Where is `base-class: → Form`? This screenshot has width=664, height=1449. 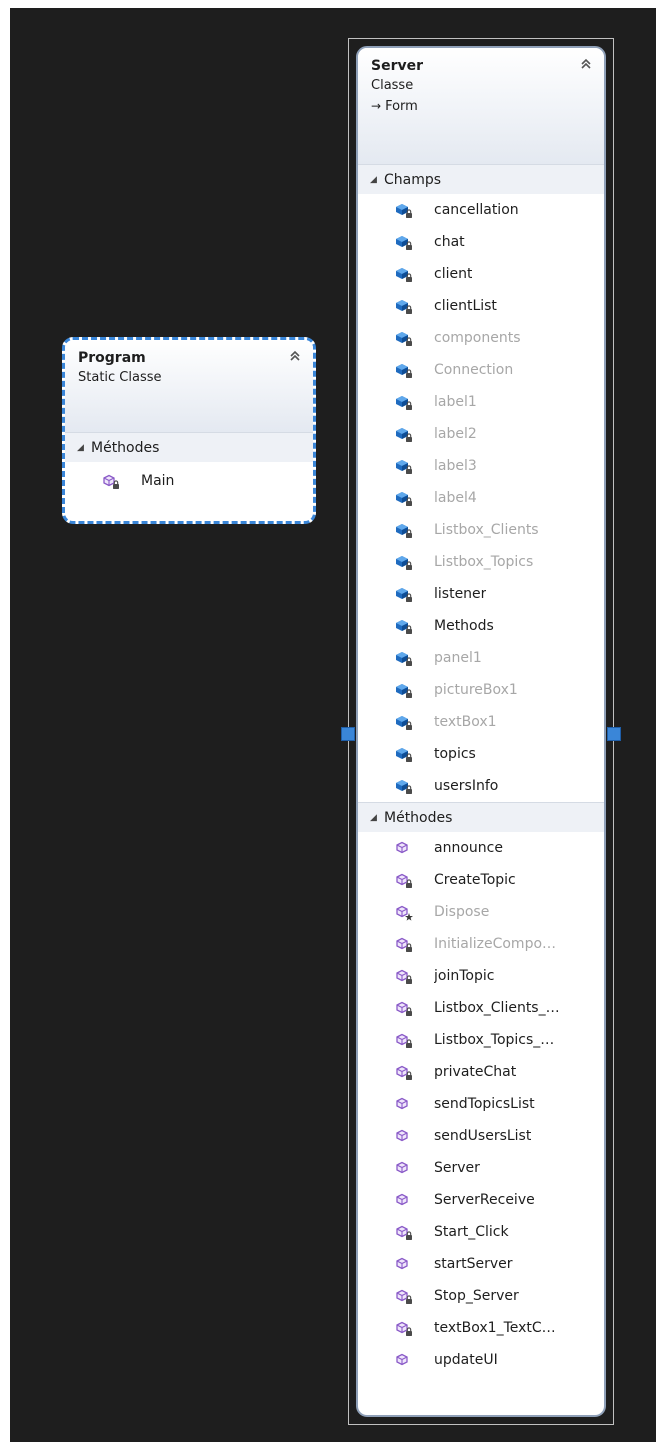
base-class: → Form is located at coordinates (481, 106).